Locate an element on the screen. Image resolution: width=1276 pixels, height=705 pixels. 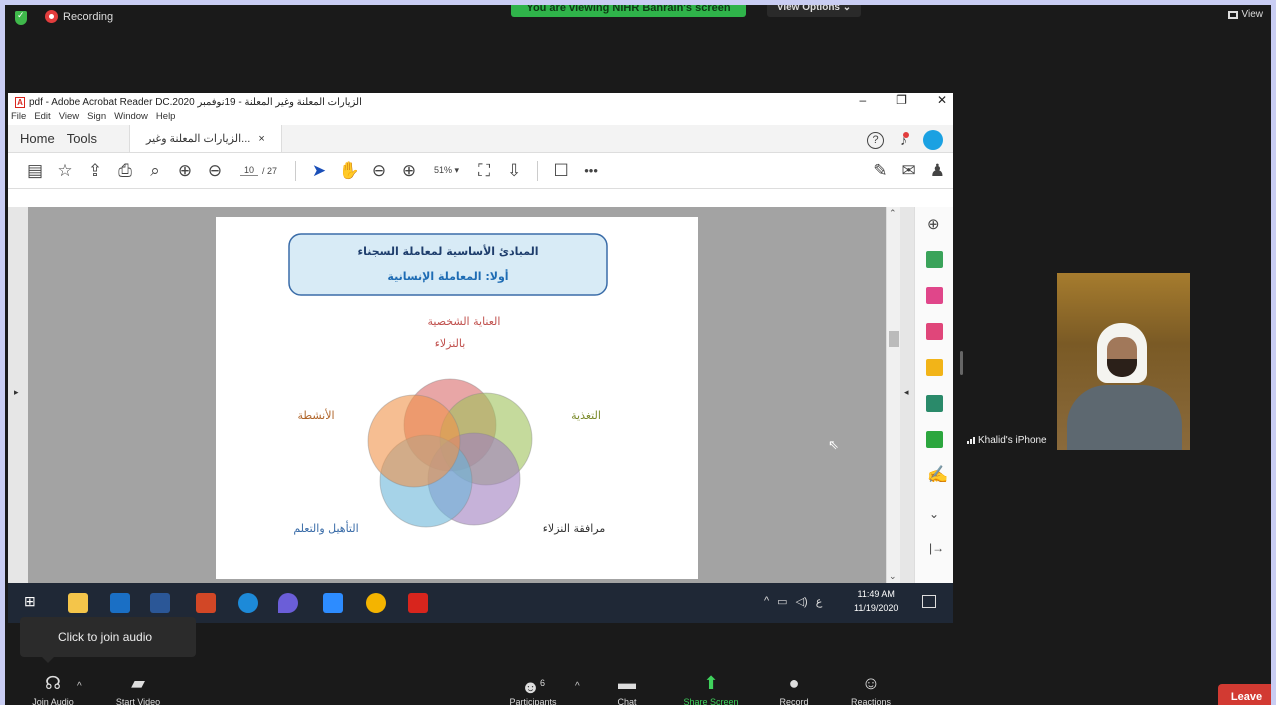
label-bottom-left: التأهيل والتعلم is located at coordinates (325, 527).